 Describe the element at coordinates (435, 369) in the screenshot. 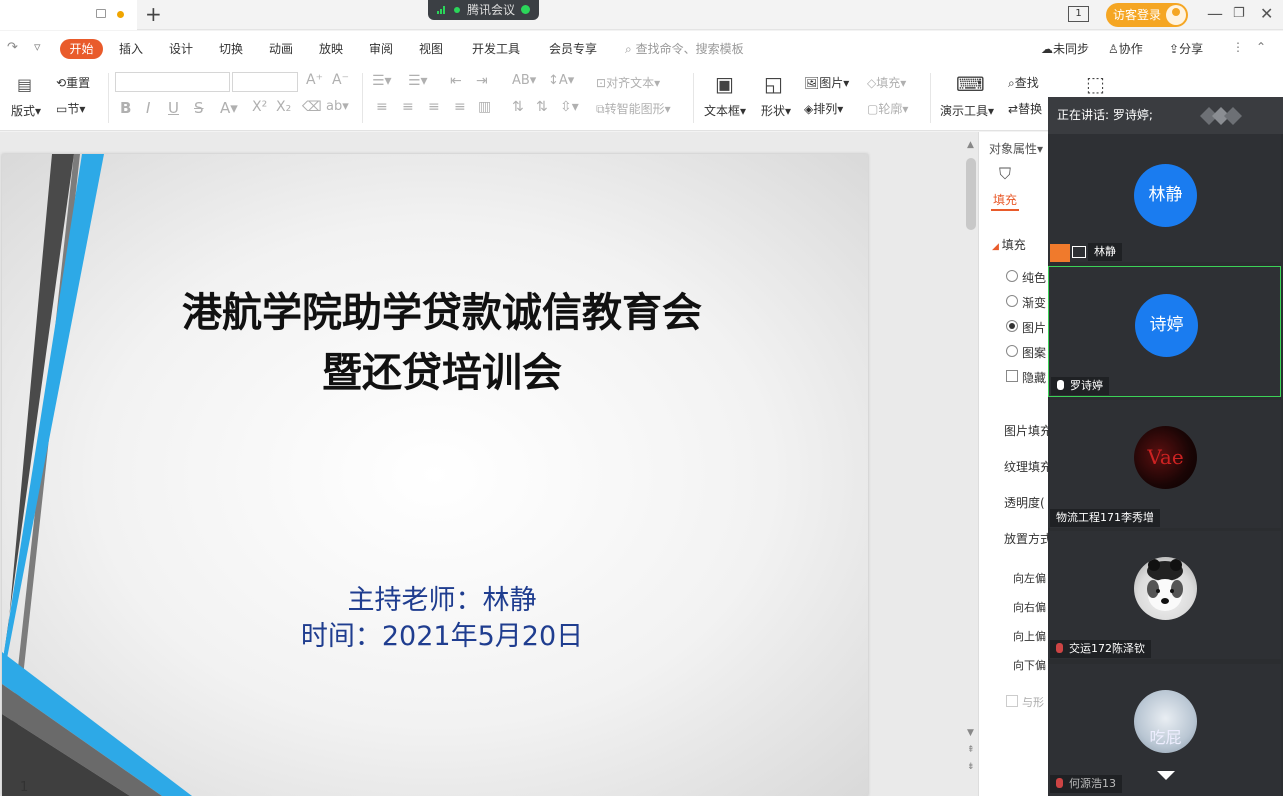

I see `slide-title-line2: 暨还贷培训会` at that location.